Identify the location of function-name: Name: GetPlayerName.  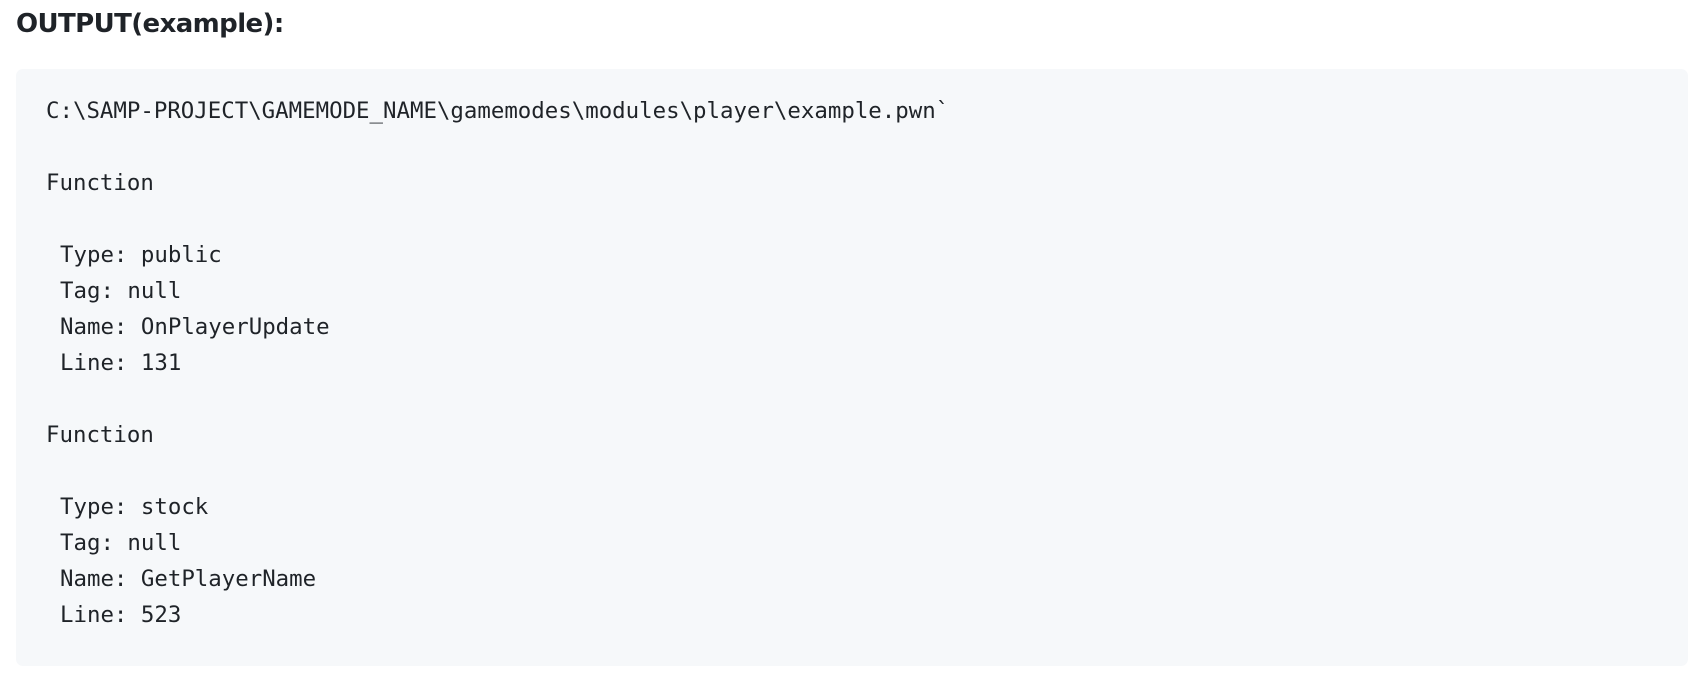
(188, 579).